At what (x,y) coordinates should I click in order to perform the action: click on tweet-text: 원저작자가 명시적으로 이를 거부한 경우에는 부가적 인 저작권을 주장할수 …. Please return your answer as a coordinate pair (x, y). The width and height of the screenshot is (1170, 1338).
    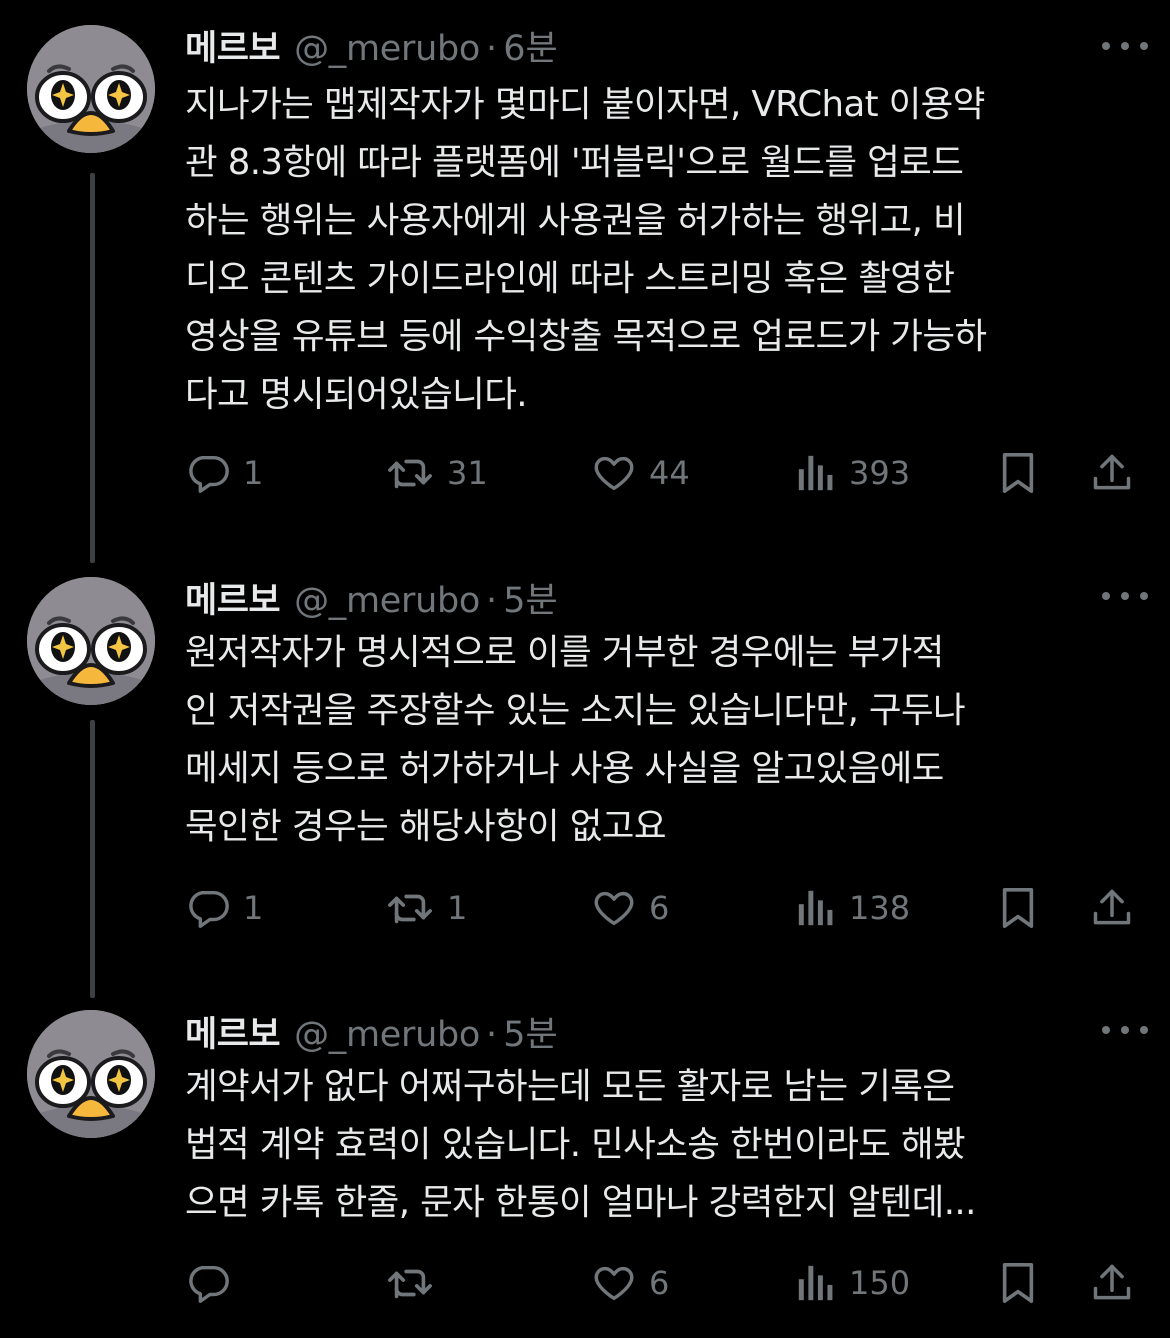
    Looking at the image, I should click on (667, 740).